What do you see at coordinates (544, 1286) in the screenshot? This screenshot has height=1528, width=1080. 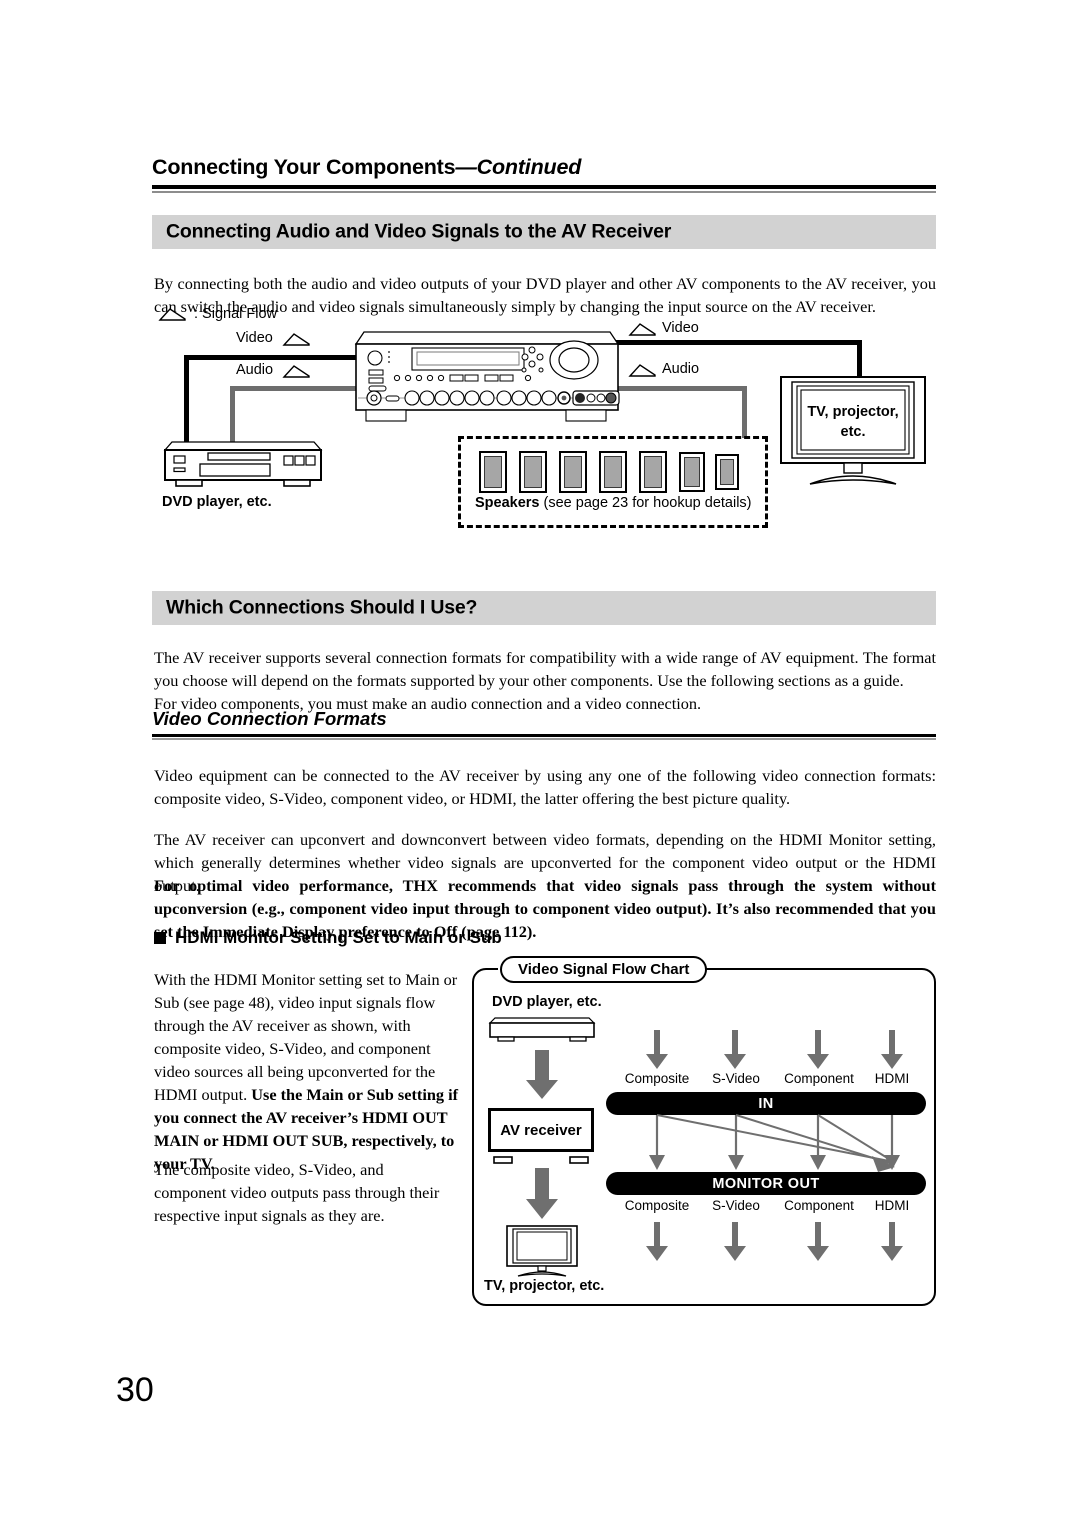 I see `chart-sink-label: TV, projector, etc.` at bounding box center [544, 1286].